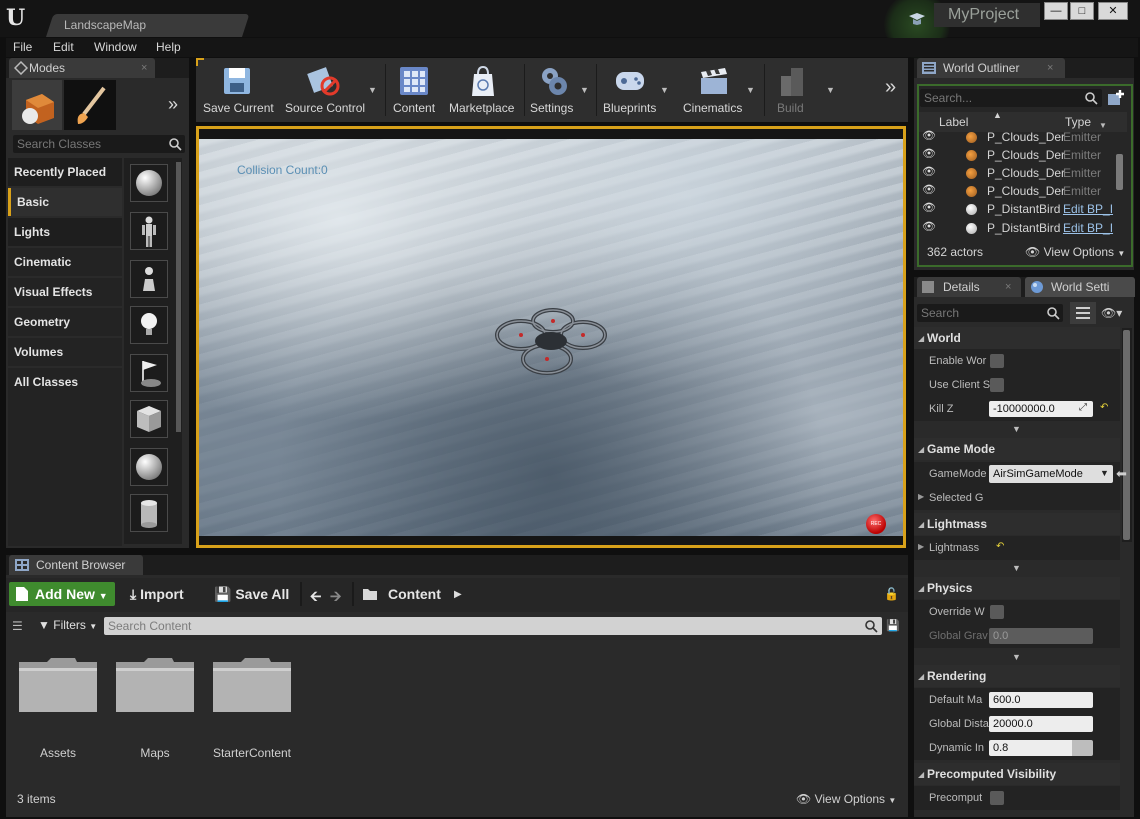 This screenshot has height=819, width=1140. What do you see at coordinates (1116, 98) in the screenshot?
I see `add-actor-icon` at bounding box center [1116, 98].